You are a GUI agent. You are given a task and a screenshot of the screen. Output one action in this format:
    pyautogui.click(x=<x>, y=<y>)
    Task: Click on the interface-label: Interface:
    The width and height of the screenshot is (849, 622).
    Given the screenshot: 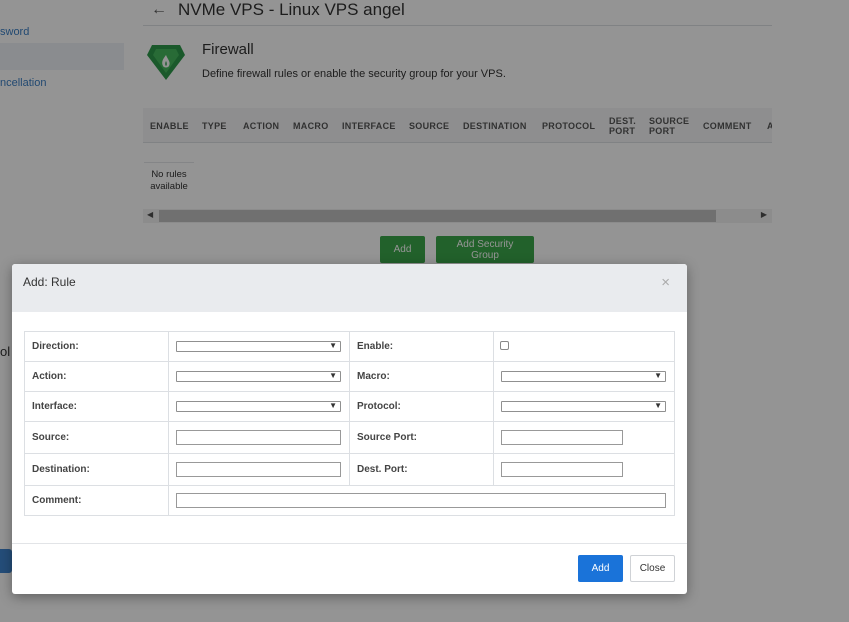 What is the action you would take?
    pyautogui.click(x=96, y=406)
    